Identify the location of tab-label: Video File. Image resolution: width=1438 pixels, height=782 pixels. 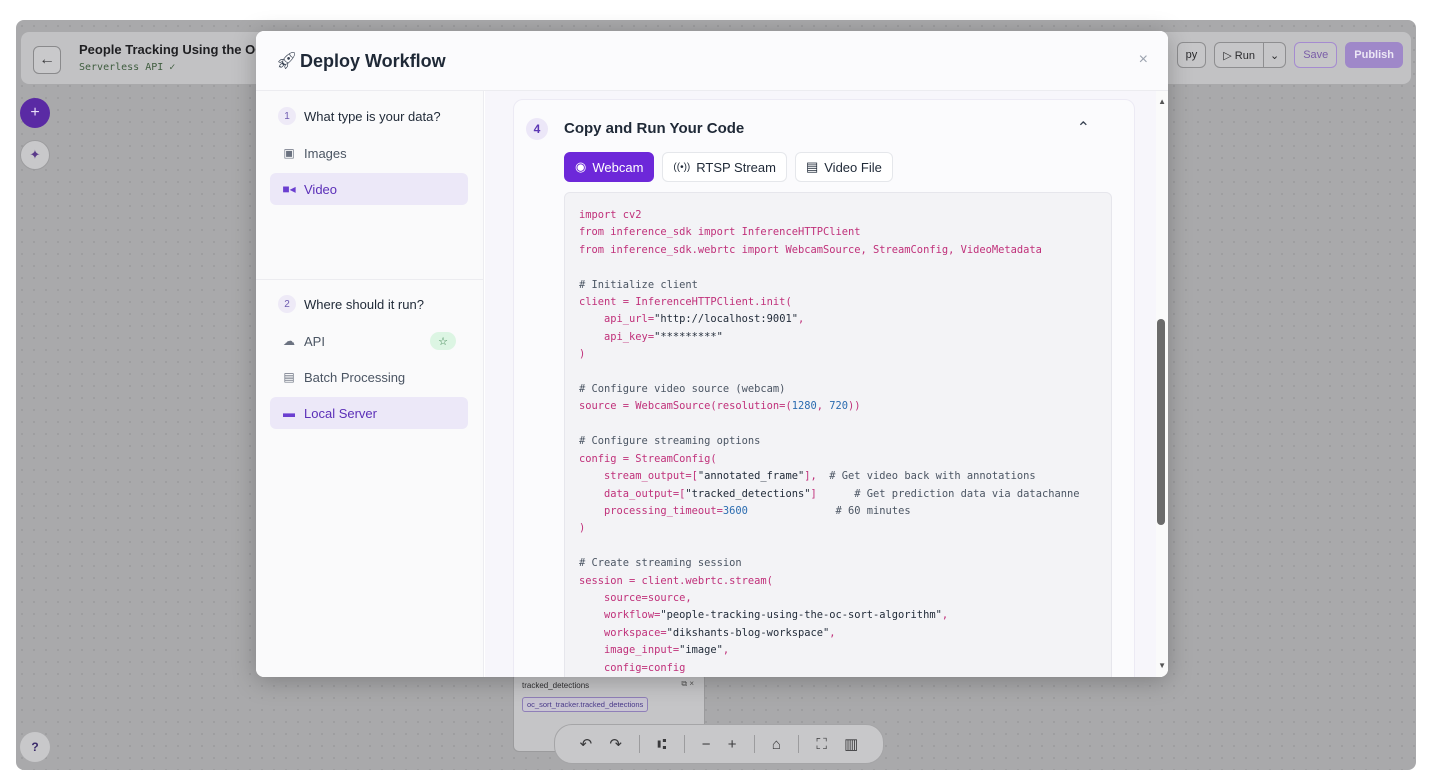
(853, 167).